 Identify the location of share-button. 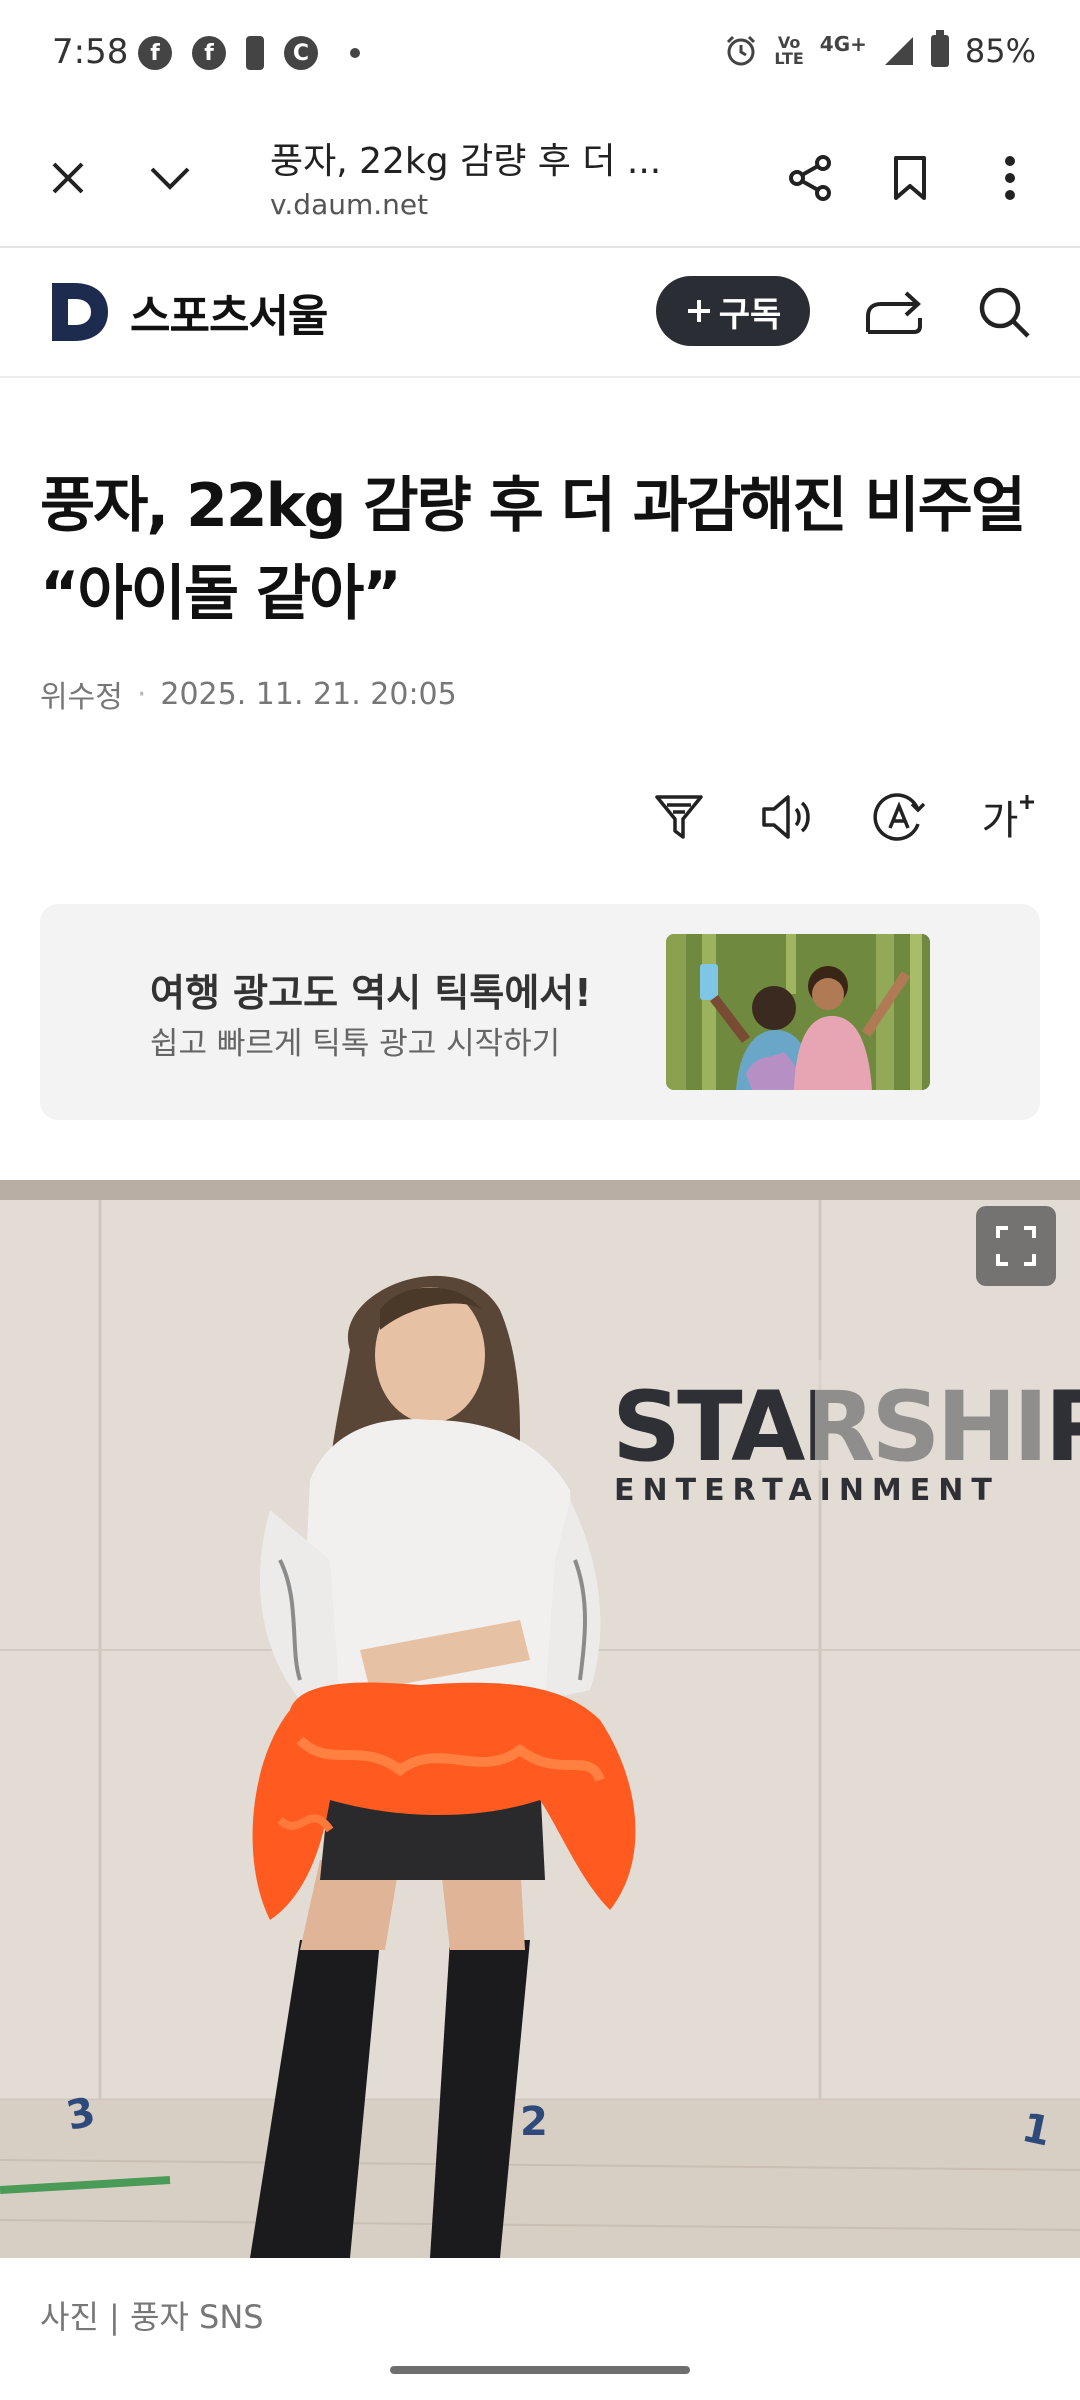
(810, 178).